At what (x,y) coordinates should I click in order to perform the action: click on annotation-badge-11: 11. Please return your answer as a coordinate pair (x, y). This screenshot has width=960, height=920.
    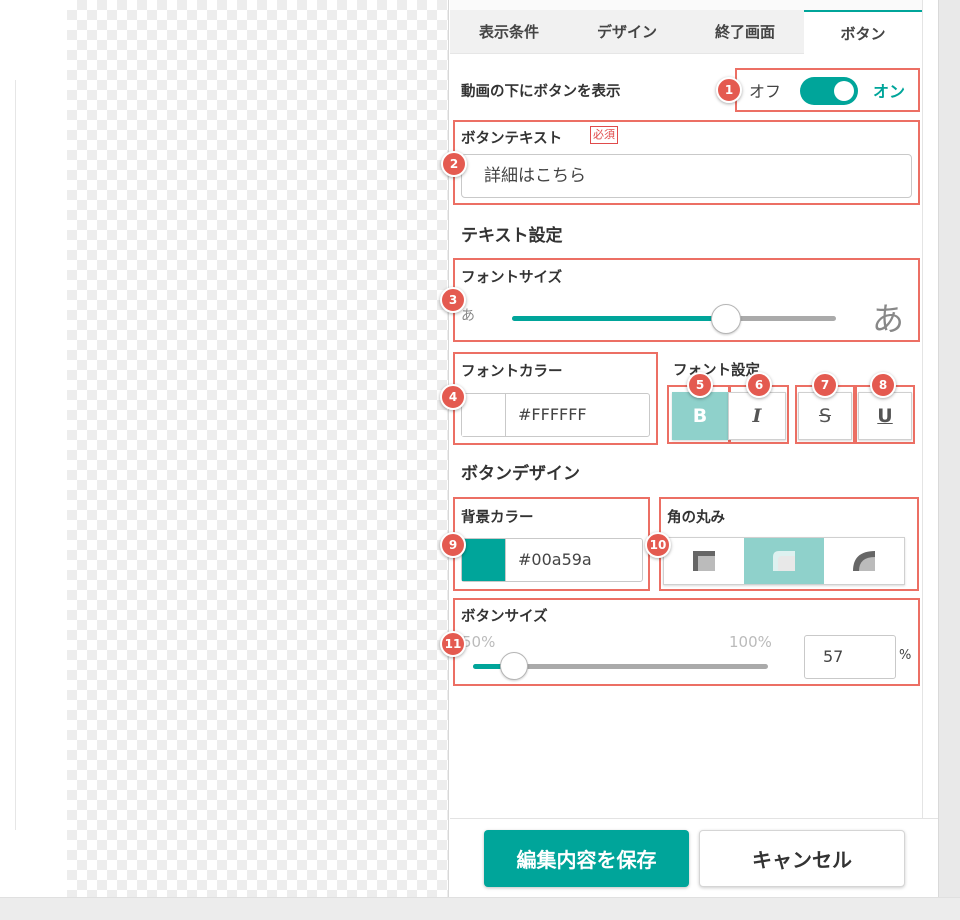
    Looking at the image, I should click on (453, 644).